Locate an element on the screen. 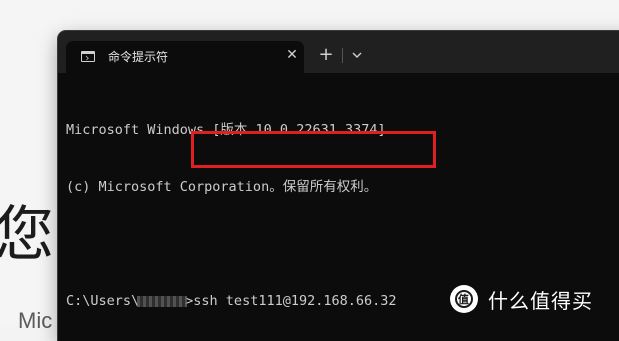 This screenshot has width=619, height=341. title-bar: 命令提示符 ✕ + is located at coordinates (338, 52).